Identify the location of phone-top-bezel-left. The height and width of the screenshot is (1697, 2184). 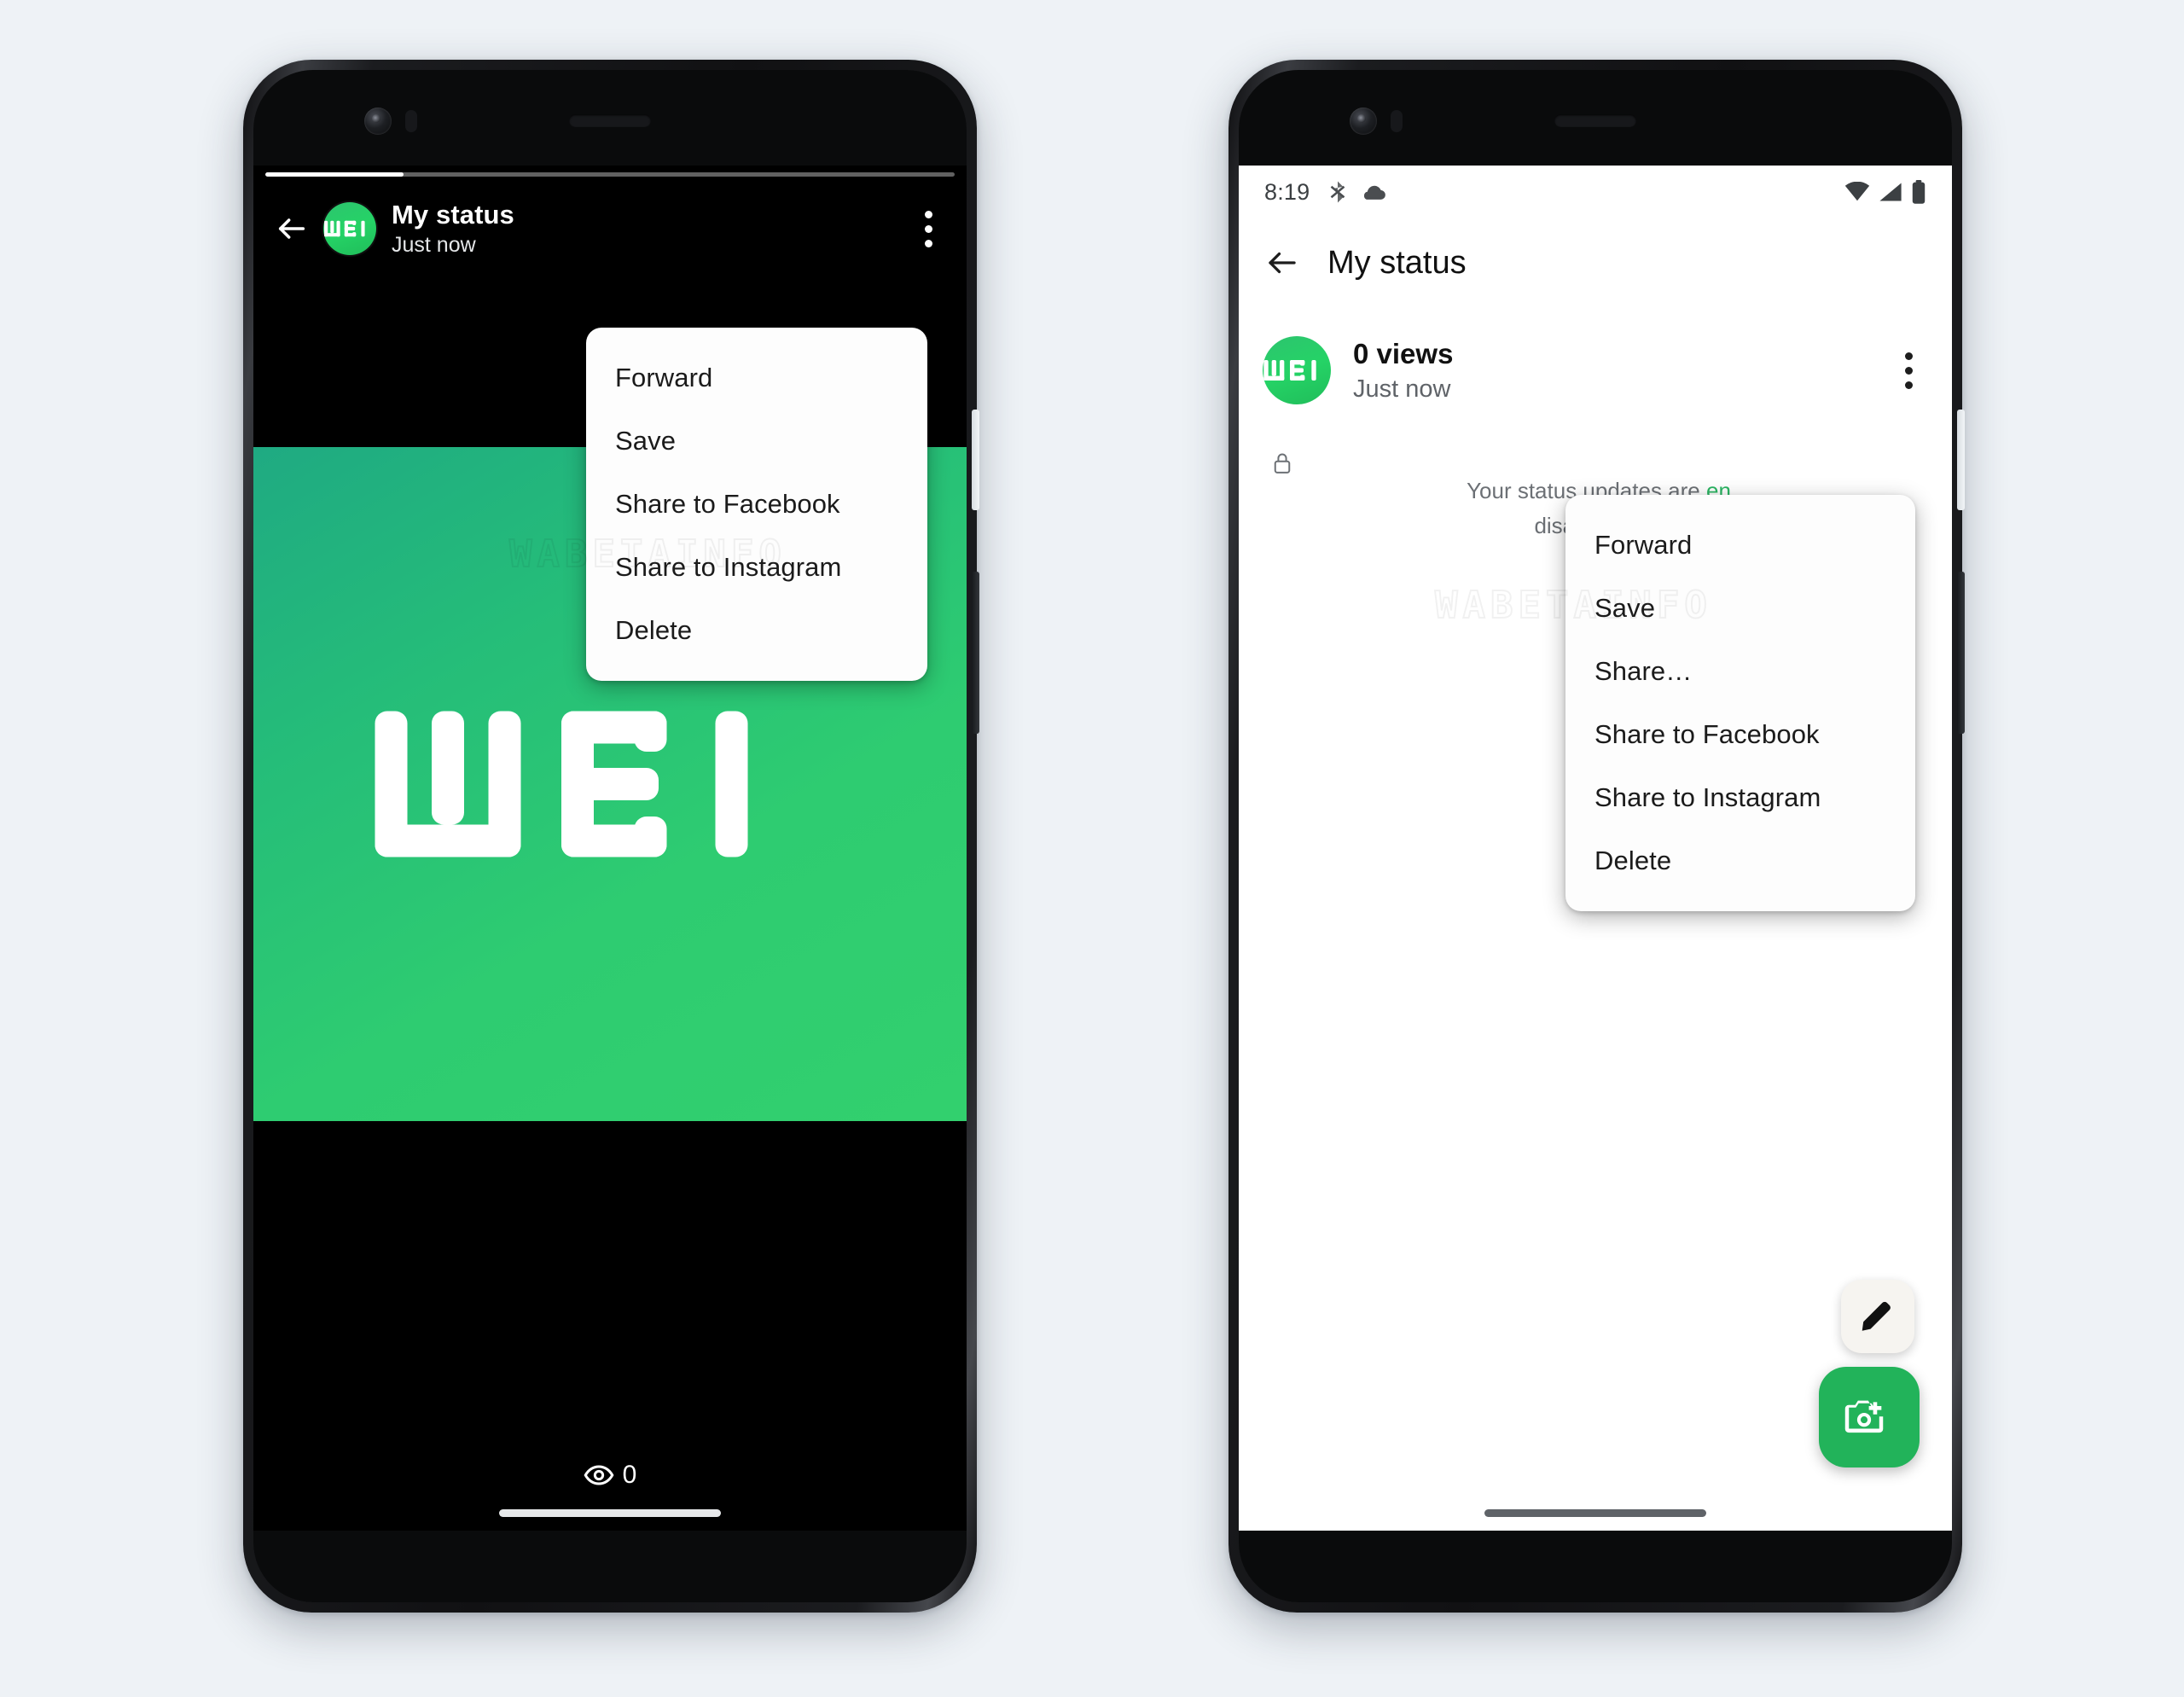
(610, 118).